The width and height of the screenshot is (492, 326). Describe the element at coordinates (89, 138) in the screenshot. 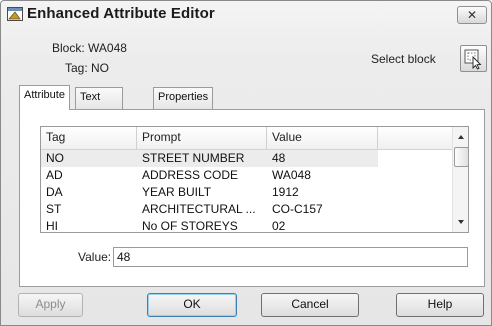

I see `column-header-tag: Tag` at that location.